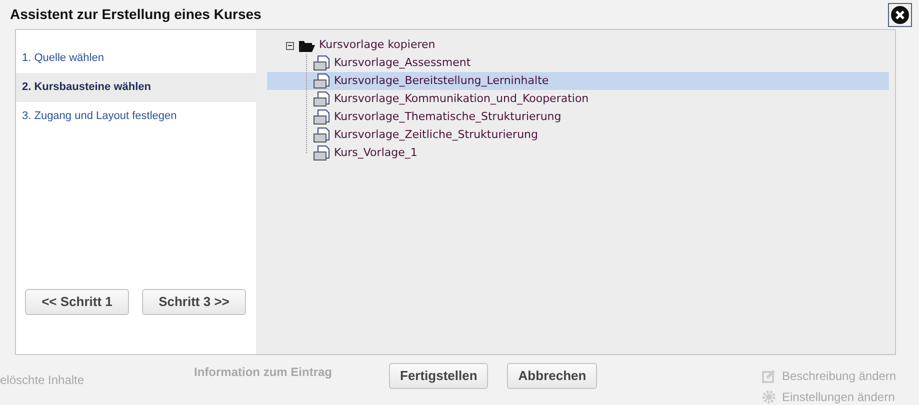  I want to click on background-section-title: Information zum Eintrag, so click(263, 372).